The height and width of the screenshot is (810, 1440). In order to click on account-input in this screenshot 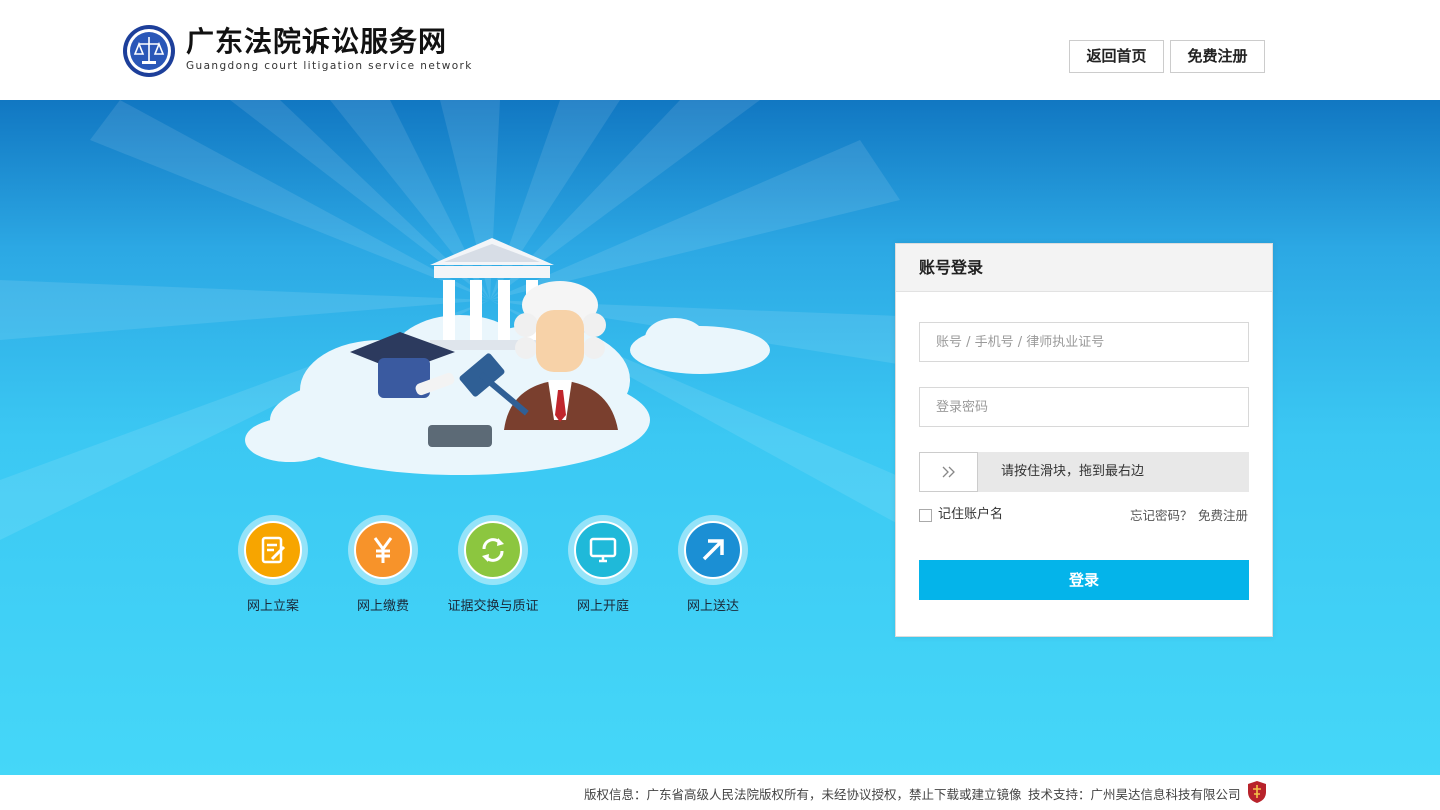, I will do `click(1084, 342)`.